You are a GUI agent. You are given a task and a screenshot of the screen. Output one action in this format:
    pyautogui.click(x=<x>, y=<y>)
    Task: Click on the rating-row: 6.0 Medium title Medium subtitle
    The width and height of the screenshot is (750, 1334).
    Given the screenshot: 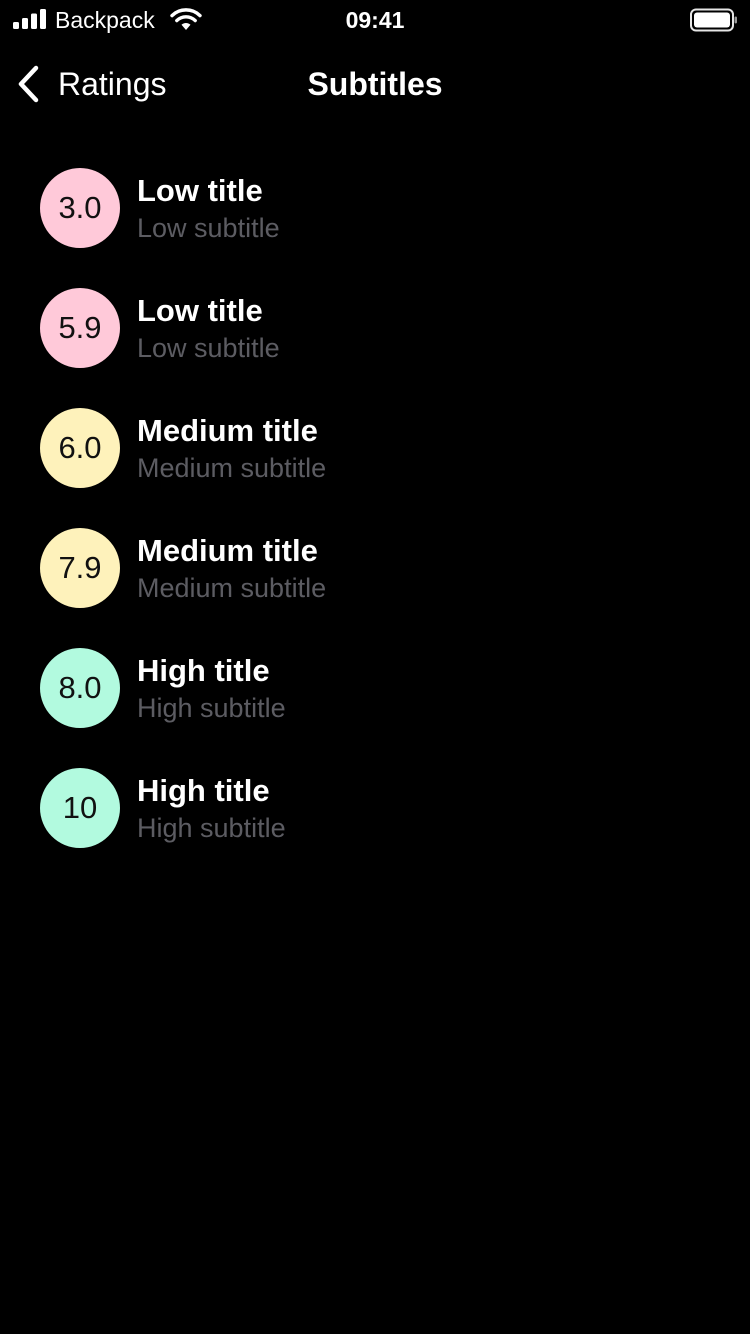 What is the action you would take?
    pyautogui.click(x=375, y=448)
    